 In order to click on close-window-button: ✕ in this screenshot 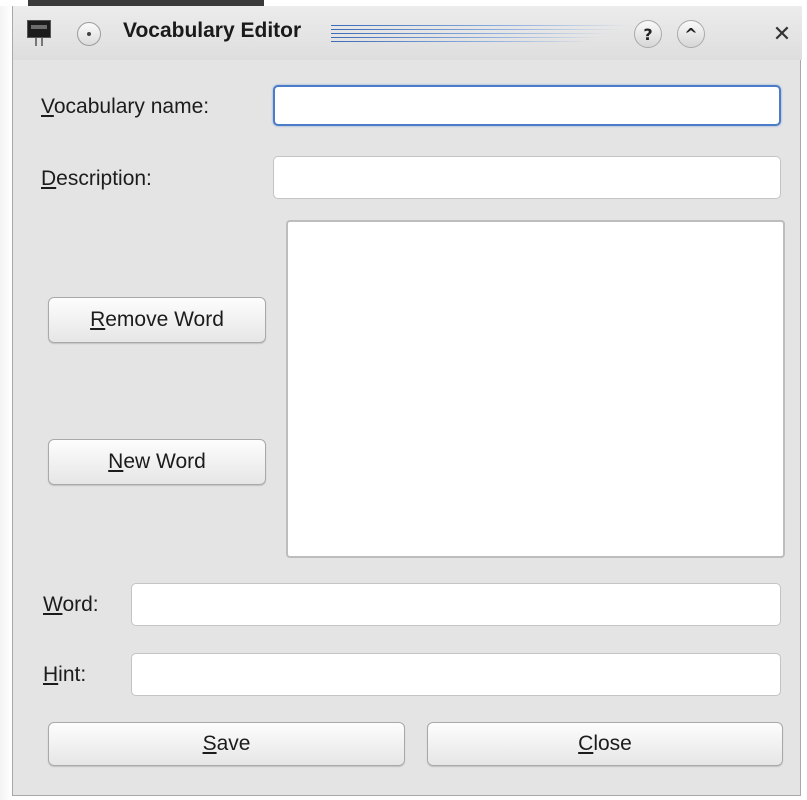, I will do `click(782, 34)`.